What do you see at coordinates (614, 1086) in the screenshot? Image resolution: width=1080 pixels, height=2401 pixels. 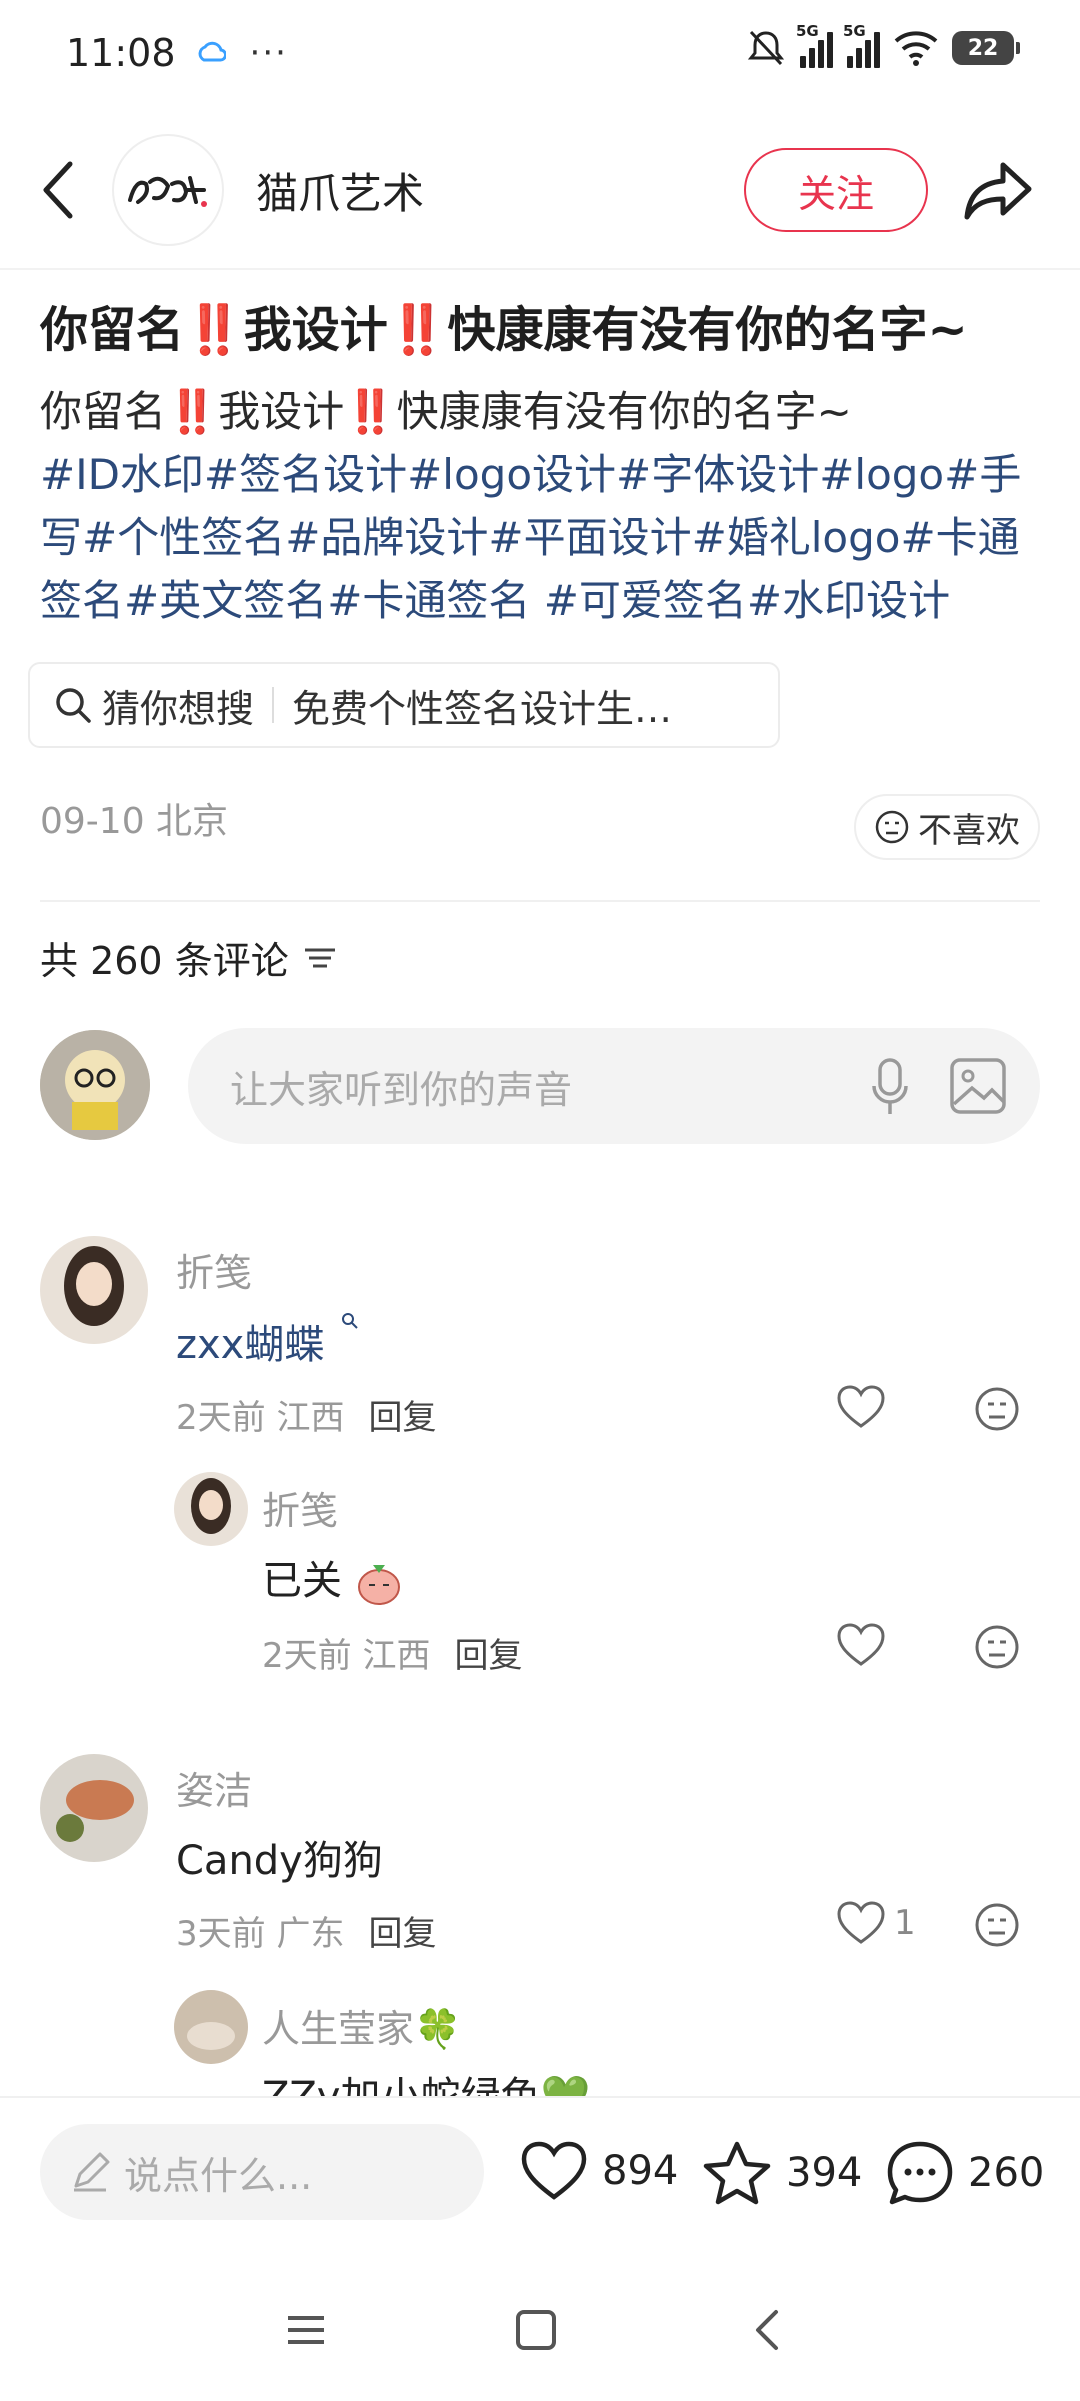 I see `comment-input: 让大家听到你的声音` at bounding box center [614, 1086].